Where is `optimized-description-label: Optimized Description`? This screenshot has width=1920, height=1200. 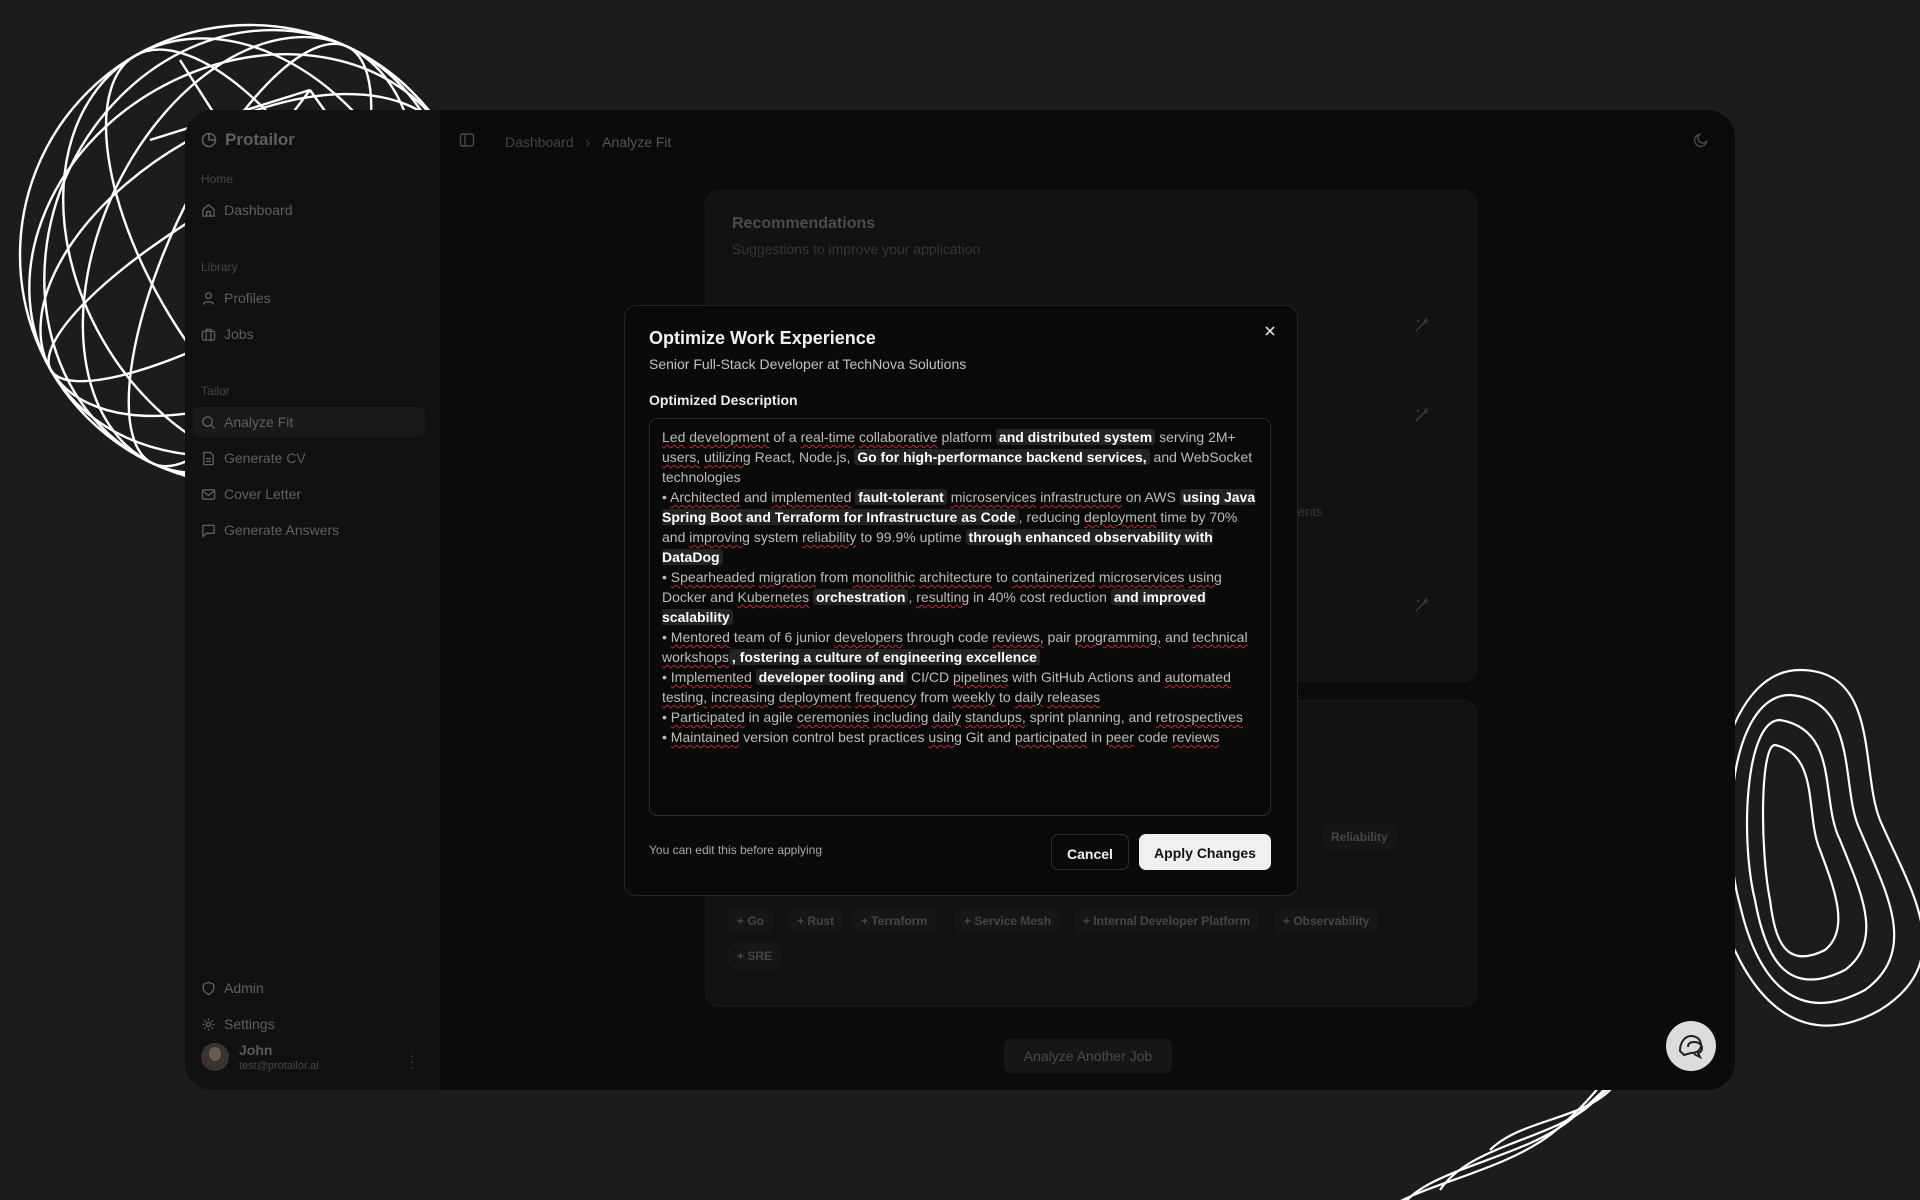
optimized-description-label: Optimized Description is located at coordinates (723, 400).